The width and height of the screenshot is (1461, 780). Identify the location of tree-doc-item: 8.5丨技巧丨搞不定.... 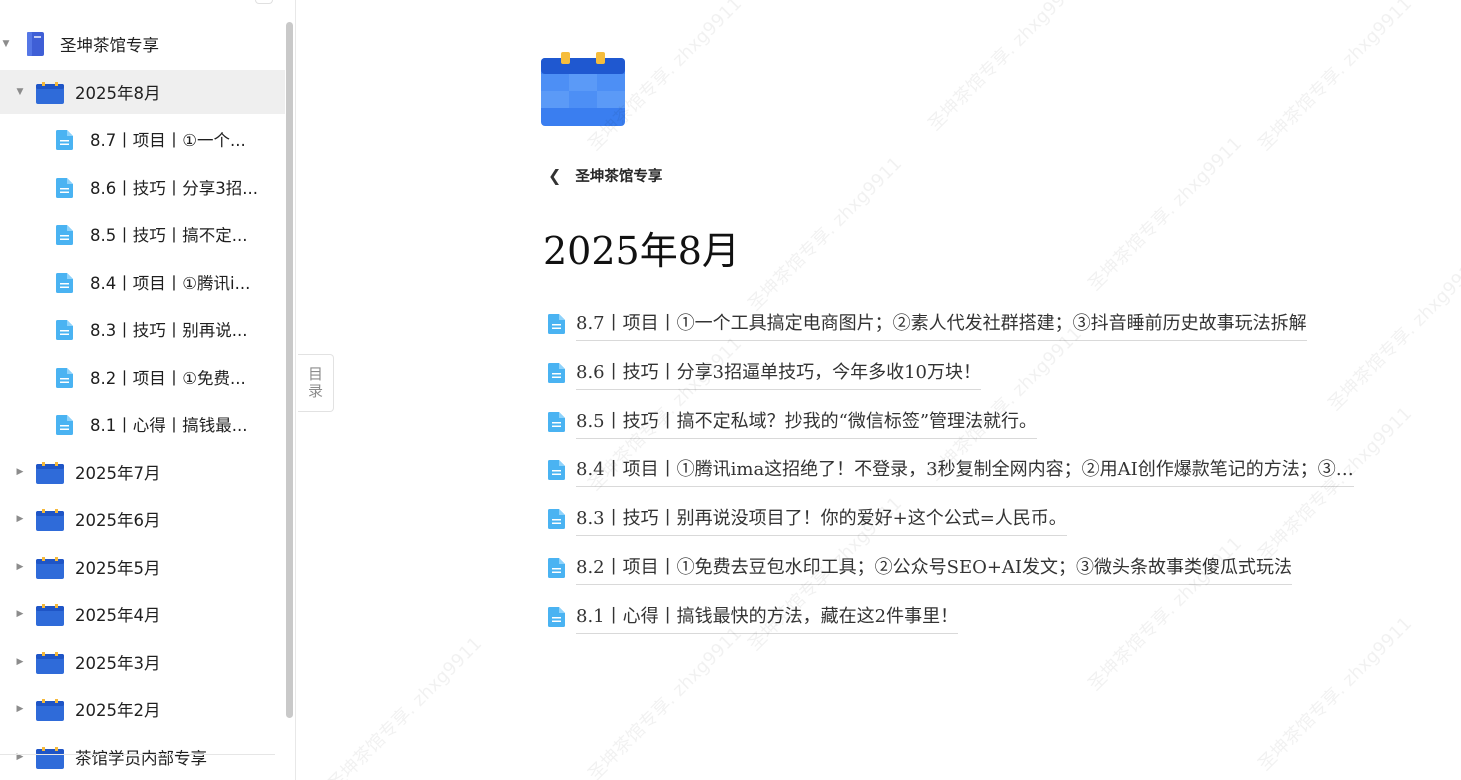
(142, 234).